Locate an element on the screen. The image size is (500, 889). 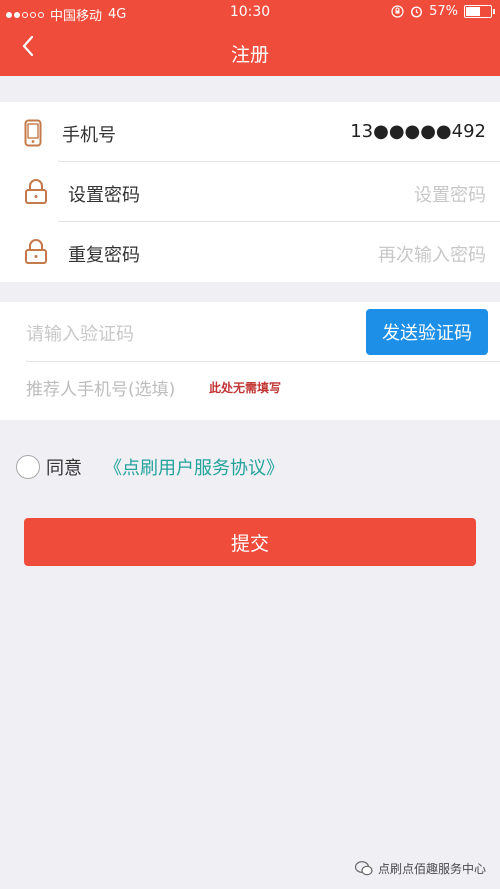
nav-bar: 注册 is located at coordinates (250, 51).